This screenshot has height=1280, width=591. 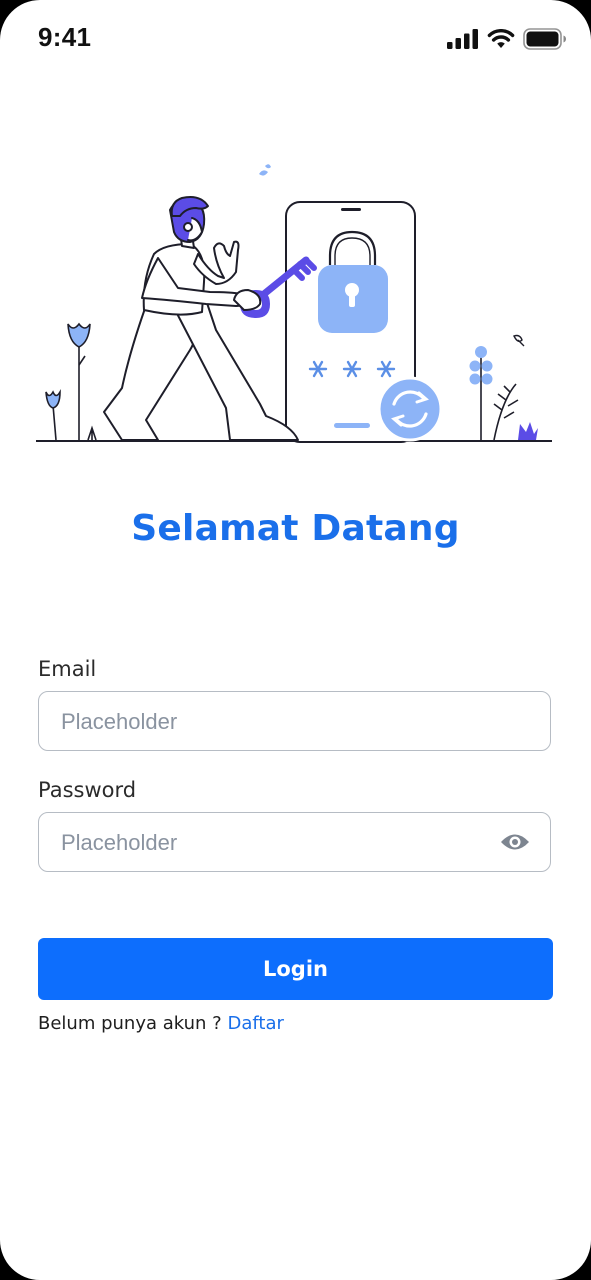 I want to click on register-prompt-text: Belum punya akun ?, so click(x=130, y=1023).